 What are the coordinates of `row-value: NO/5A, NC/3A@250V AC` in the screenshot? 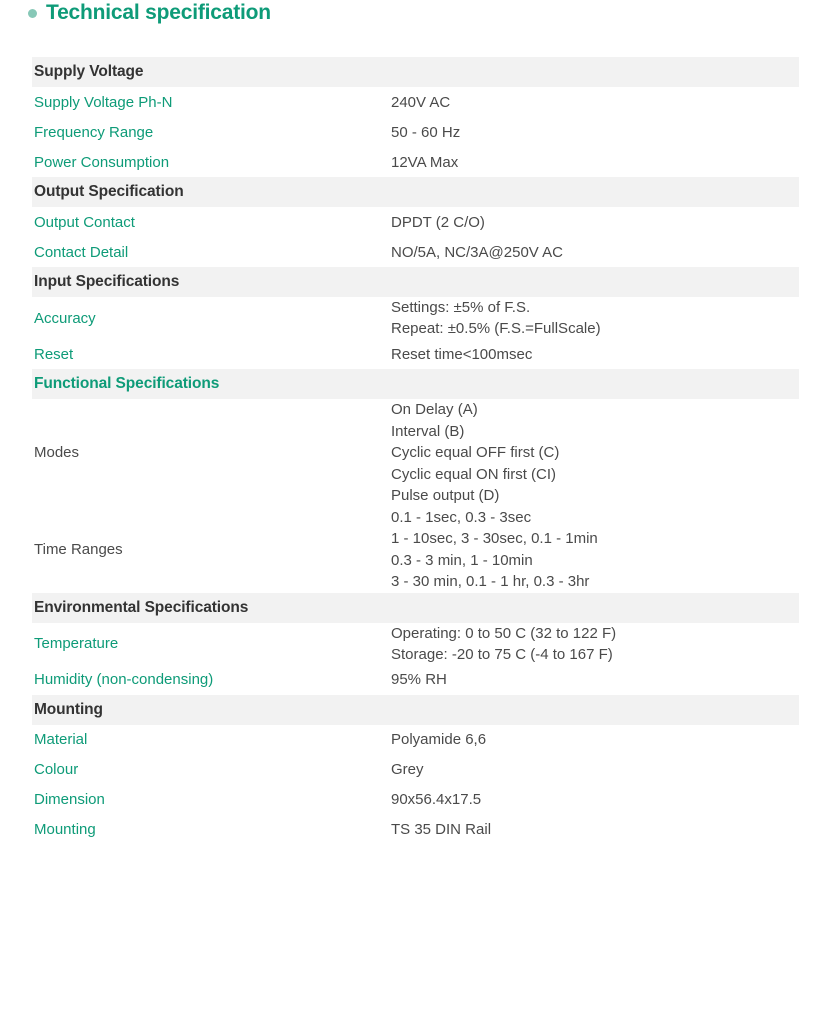 It's located at (593, 252).